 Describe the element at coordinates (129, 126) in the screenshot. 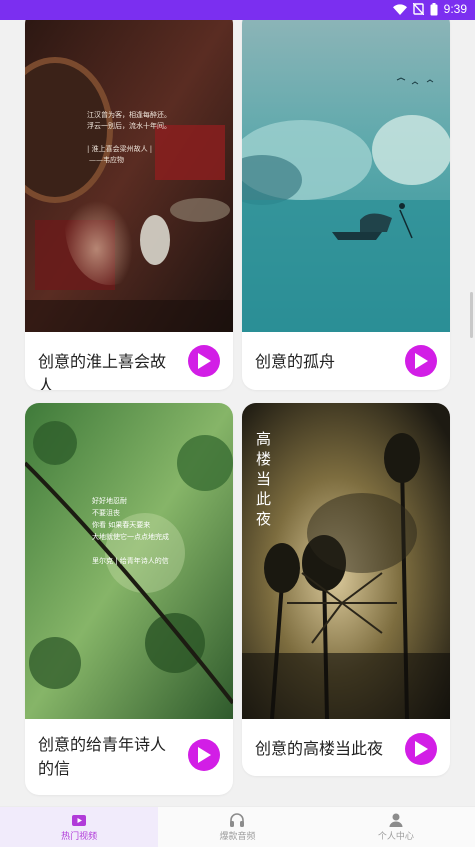

I see `poem-line: 浮云一别后，流水十年间。` at that location.